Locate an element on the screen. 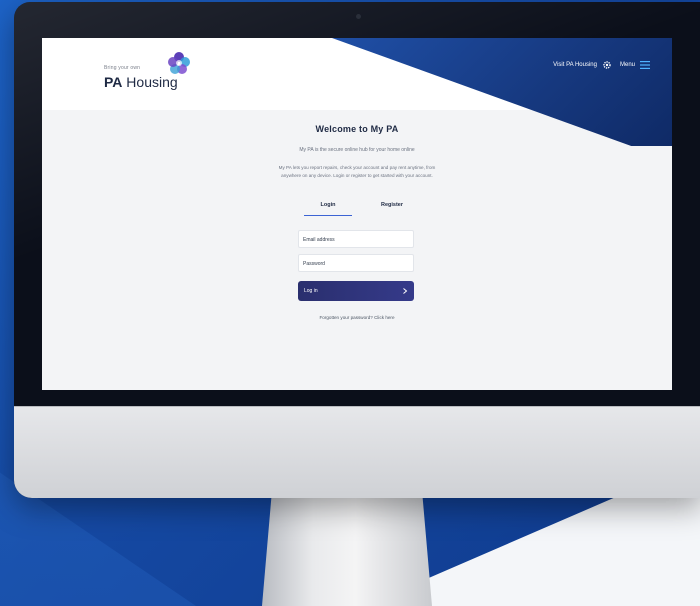 Image resolution: width=700 pixels, height=606 pixels. top-nav: Visit PA Housing Menu is located at coordinates (601, 65).